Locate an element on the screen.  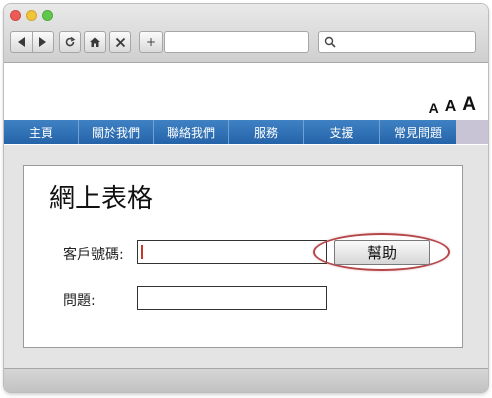
new-tab-button: + is located at coordinates (151, 42).